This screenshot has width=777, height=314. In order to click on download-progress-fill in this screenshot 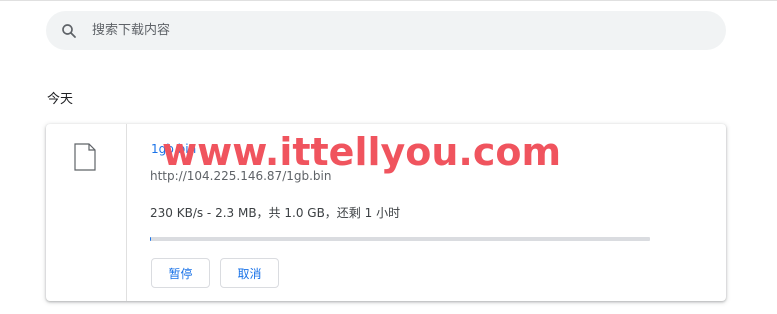, I will do `click(151, 239)`.